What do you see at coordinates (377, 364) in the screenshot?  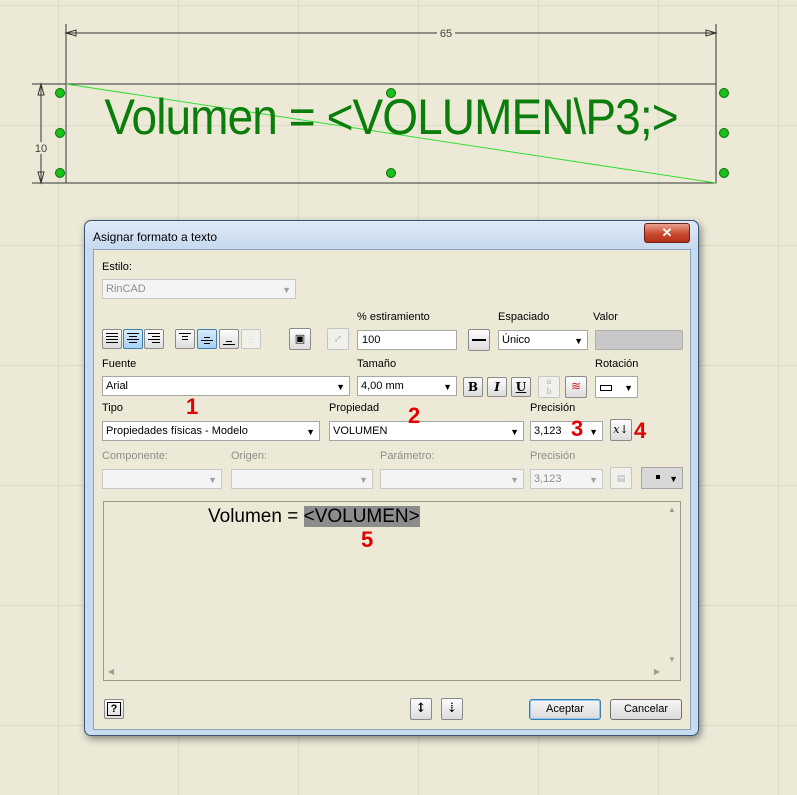 I see `tamano-label: Tamaño` at bounding box center [377, 364].